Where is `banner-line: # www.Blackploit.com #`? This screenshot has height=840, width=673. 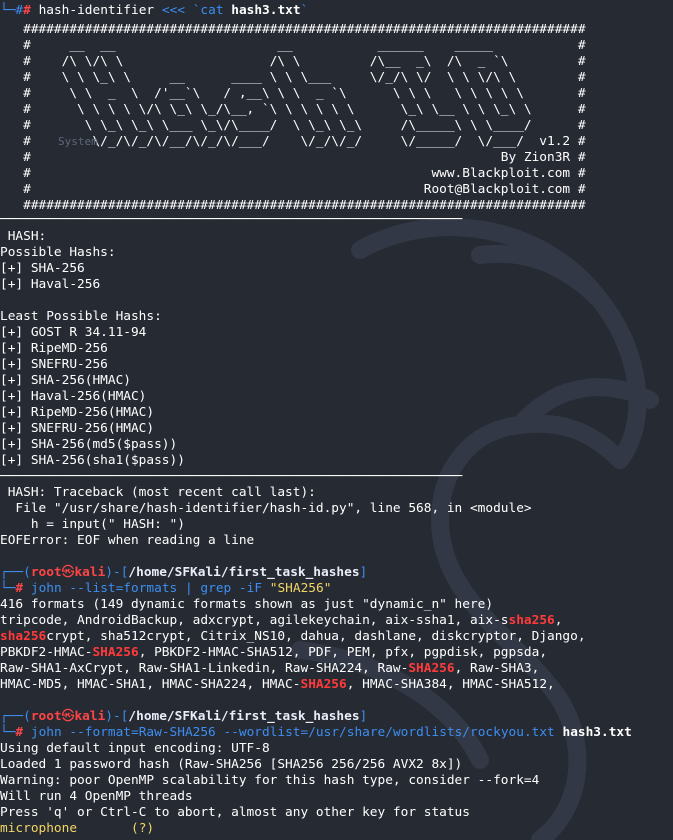 banner-line: # www.Blackploit.com # is located at coordinates (293, 173).